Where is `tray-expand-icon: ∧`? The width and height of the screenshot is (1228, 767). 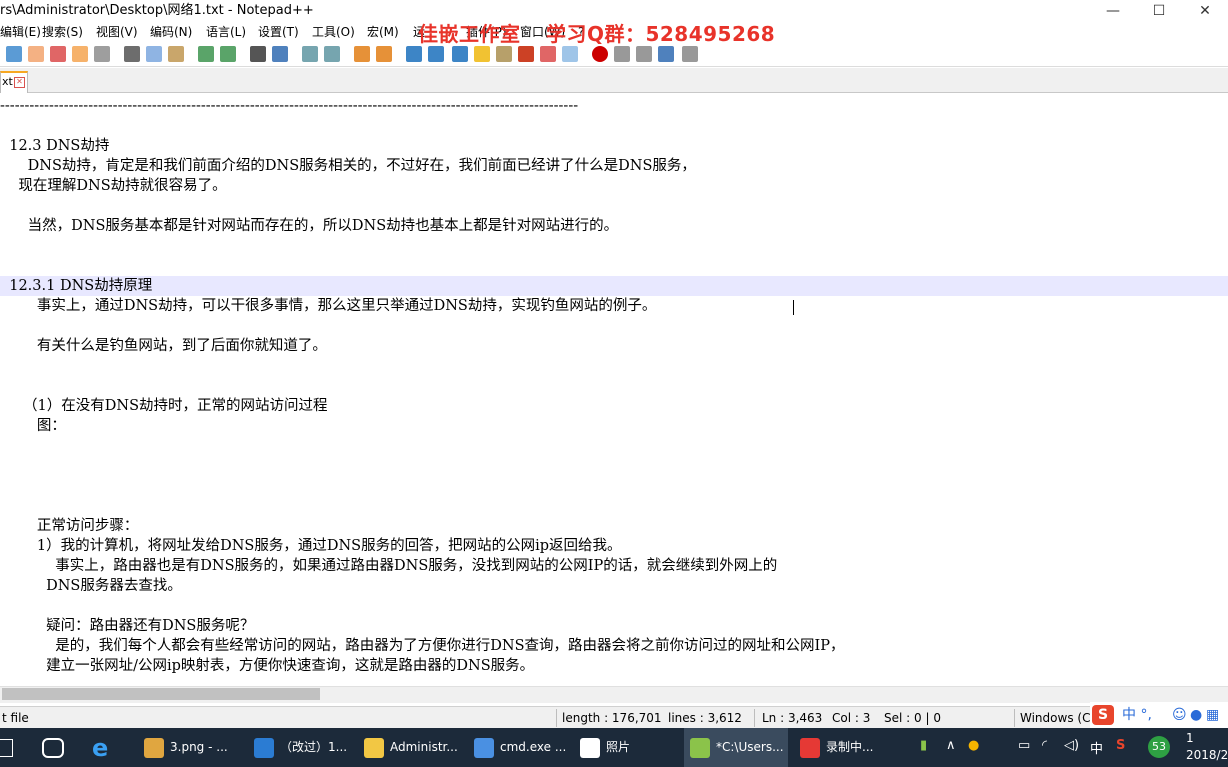
tray-expand-icon: ∧ is located at coordinates (951, 745).